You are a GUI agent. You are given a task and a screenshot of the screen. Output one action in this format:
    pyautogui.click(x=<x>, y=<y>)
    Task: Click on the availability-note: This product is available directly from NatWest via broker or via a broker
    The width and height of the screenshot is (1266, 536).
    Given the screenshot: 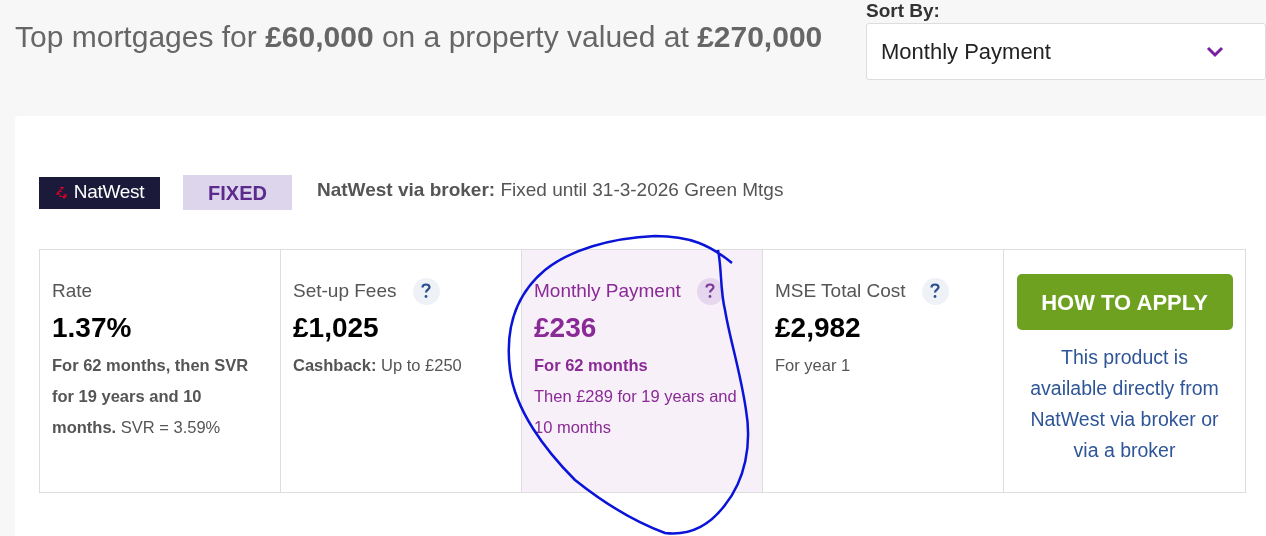 What is the action you would take?
    pyautogui.click(x=1124, y=404)
    